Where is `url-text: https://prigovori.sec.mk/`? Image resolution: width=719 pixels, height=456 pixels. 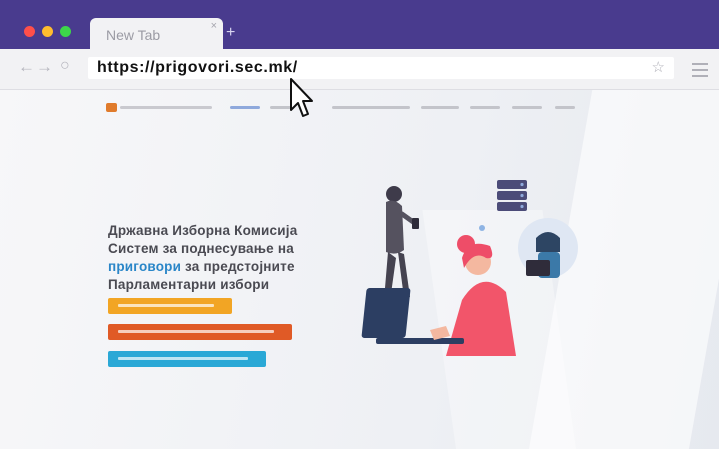
url-text: https://prigovori.sec.mk/ is located at coordinates (197, 68).